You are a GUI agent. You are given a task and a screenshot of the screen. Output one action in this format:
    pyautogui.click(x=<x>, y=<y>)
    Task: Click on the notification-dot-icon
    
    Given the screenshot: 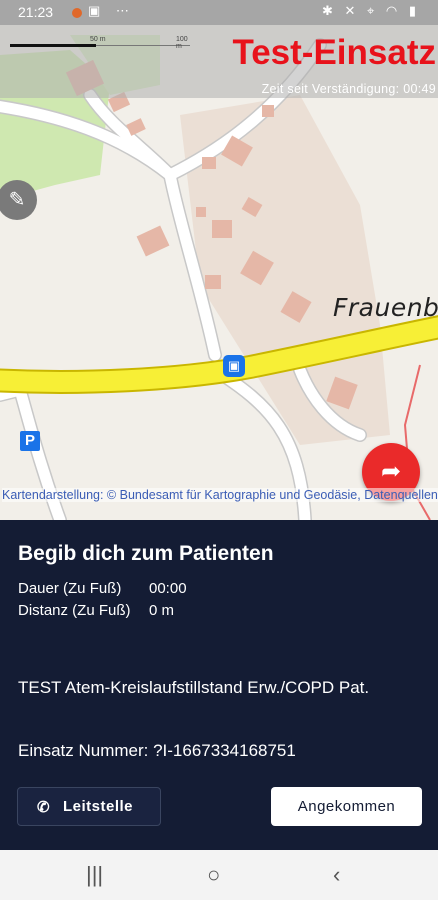 What is the action you would take?
    pyautogui.click(x=77, y=13)
    